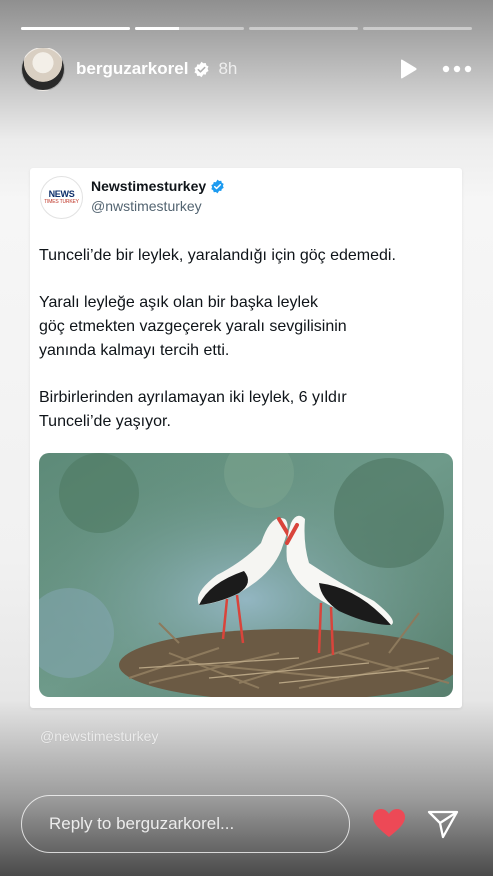 The width and height of the screenshot is (493, 876). What do you see at coordinates (132, 69) in the screenshot?
I see `username: berguzarkorel` at bounding box center [132, 69].